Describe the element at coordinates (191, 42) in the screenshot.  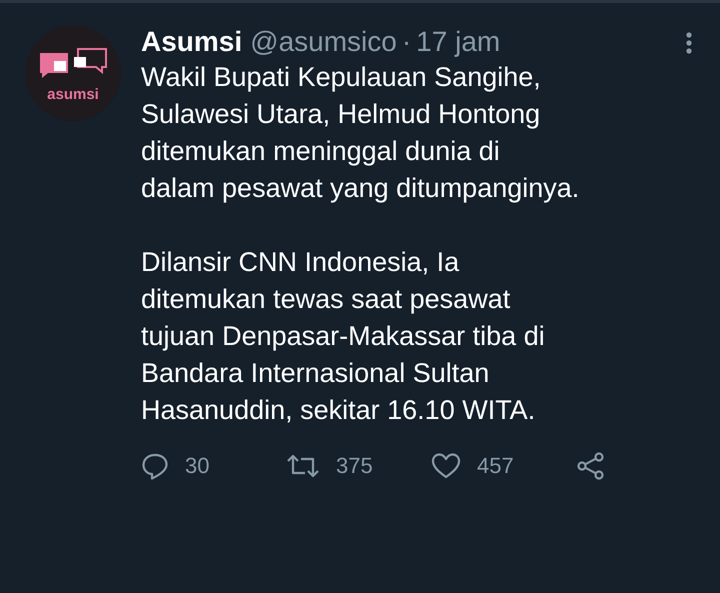
I see `account-name: Asumsi` at that location.